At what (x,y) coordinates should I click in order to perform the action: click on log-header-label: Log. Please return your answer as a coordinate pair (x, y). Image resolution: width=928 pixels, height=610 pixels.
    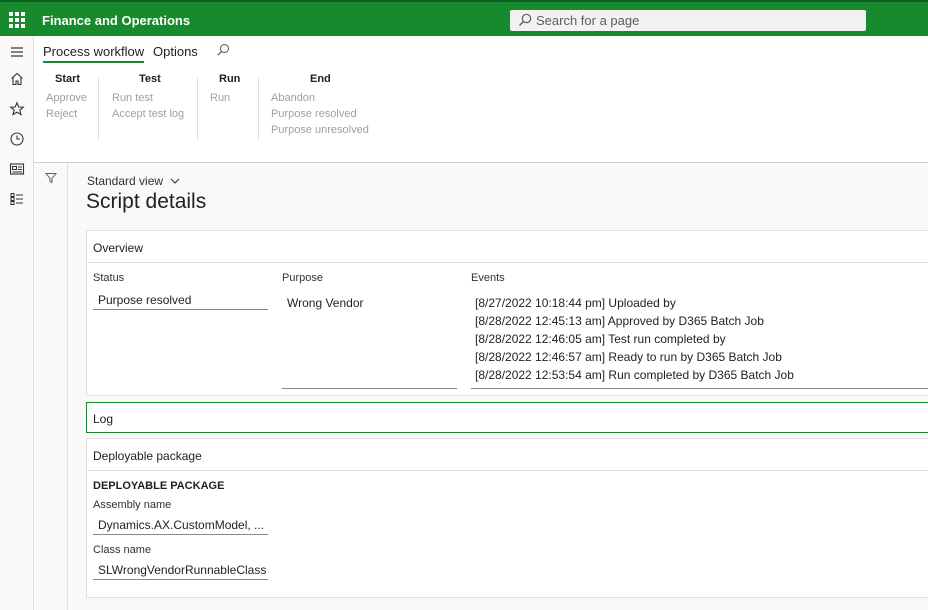
    Looking at the image, I should click on (103, 419).